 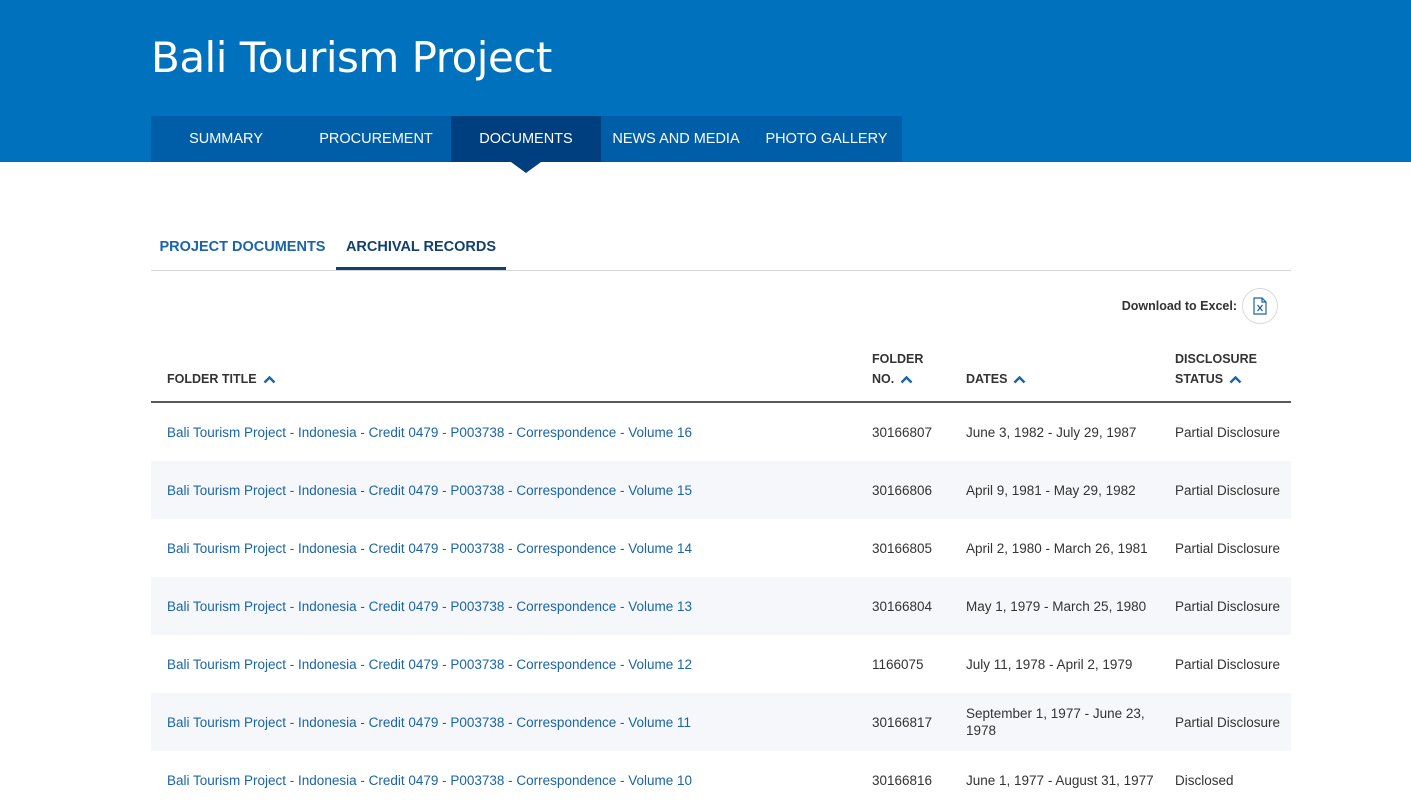 What do you see at coordinates (511, 366) in the screenshot?
I see `col-folder-title: FOLDER TITLE` at bounding box center [511, 366].